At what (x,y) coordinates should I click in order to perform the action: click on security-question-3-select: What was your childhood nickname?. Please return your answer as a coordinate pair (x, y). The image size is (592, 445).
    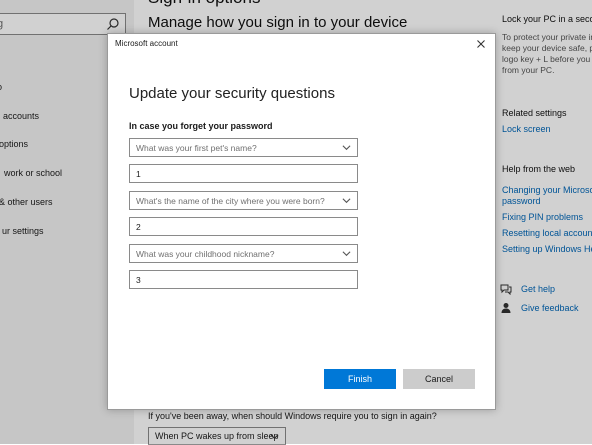
    Looking at the image, I should click on (243, 253).